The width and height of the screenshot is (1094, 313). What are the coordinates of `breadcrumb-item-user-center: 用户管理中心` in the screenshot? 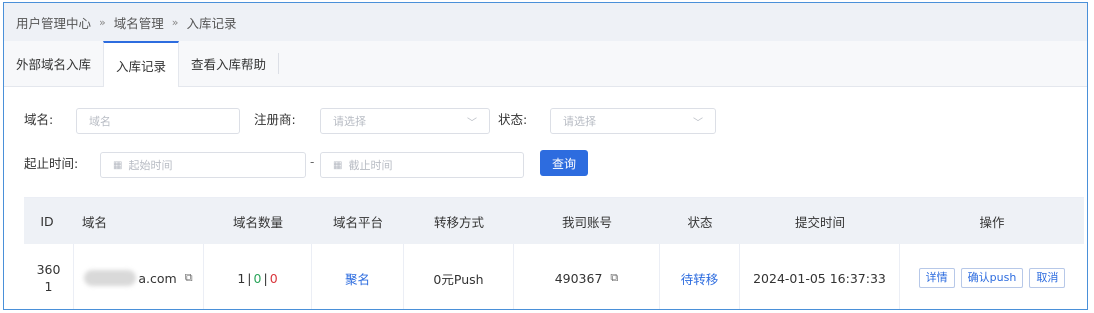 It's located at (53, 22).